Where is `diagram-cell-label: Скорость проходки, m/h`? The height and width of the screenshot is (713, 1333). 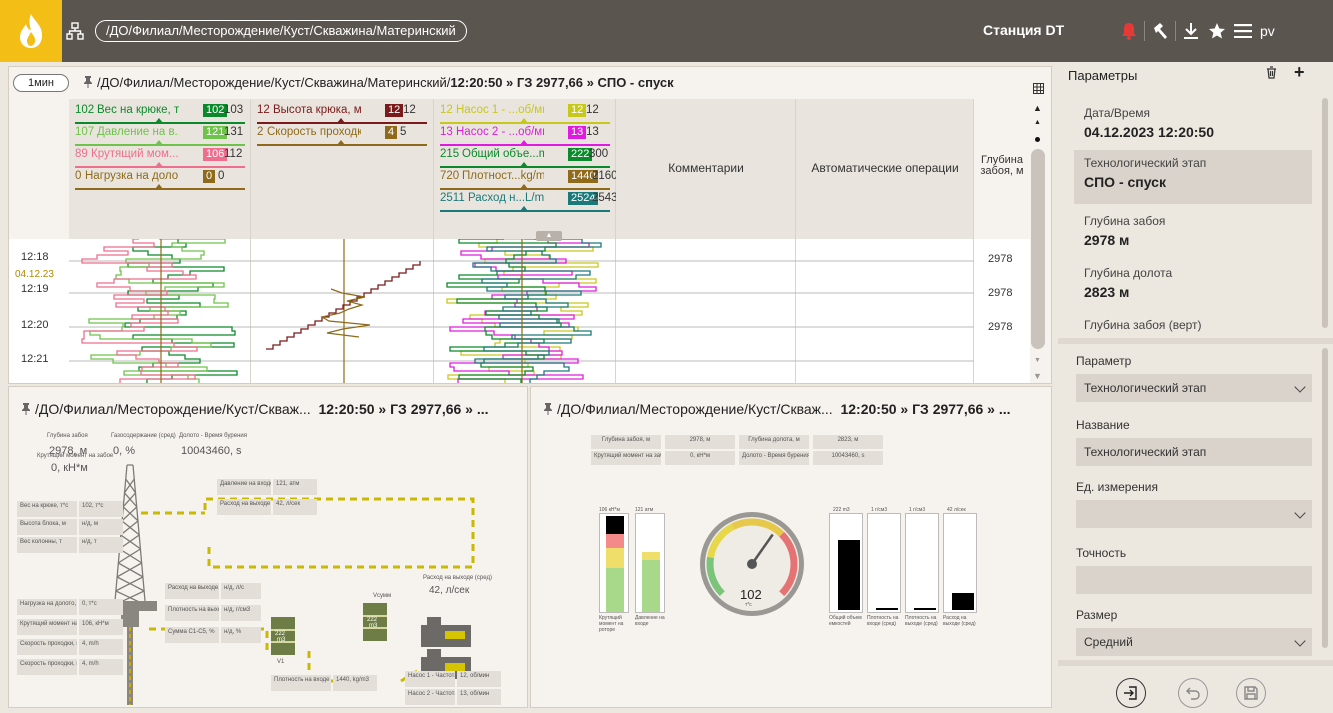 diagram-cell-label: Скорость проходки, m/h is located at coordinates (47, 667).